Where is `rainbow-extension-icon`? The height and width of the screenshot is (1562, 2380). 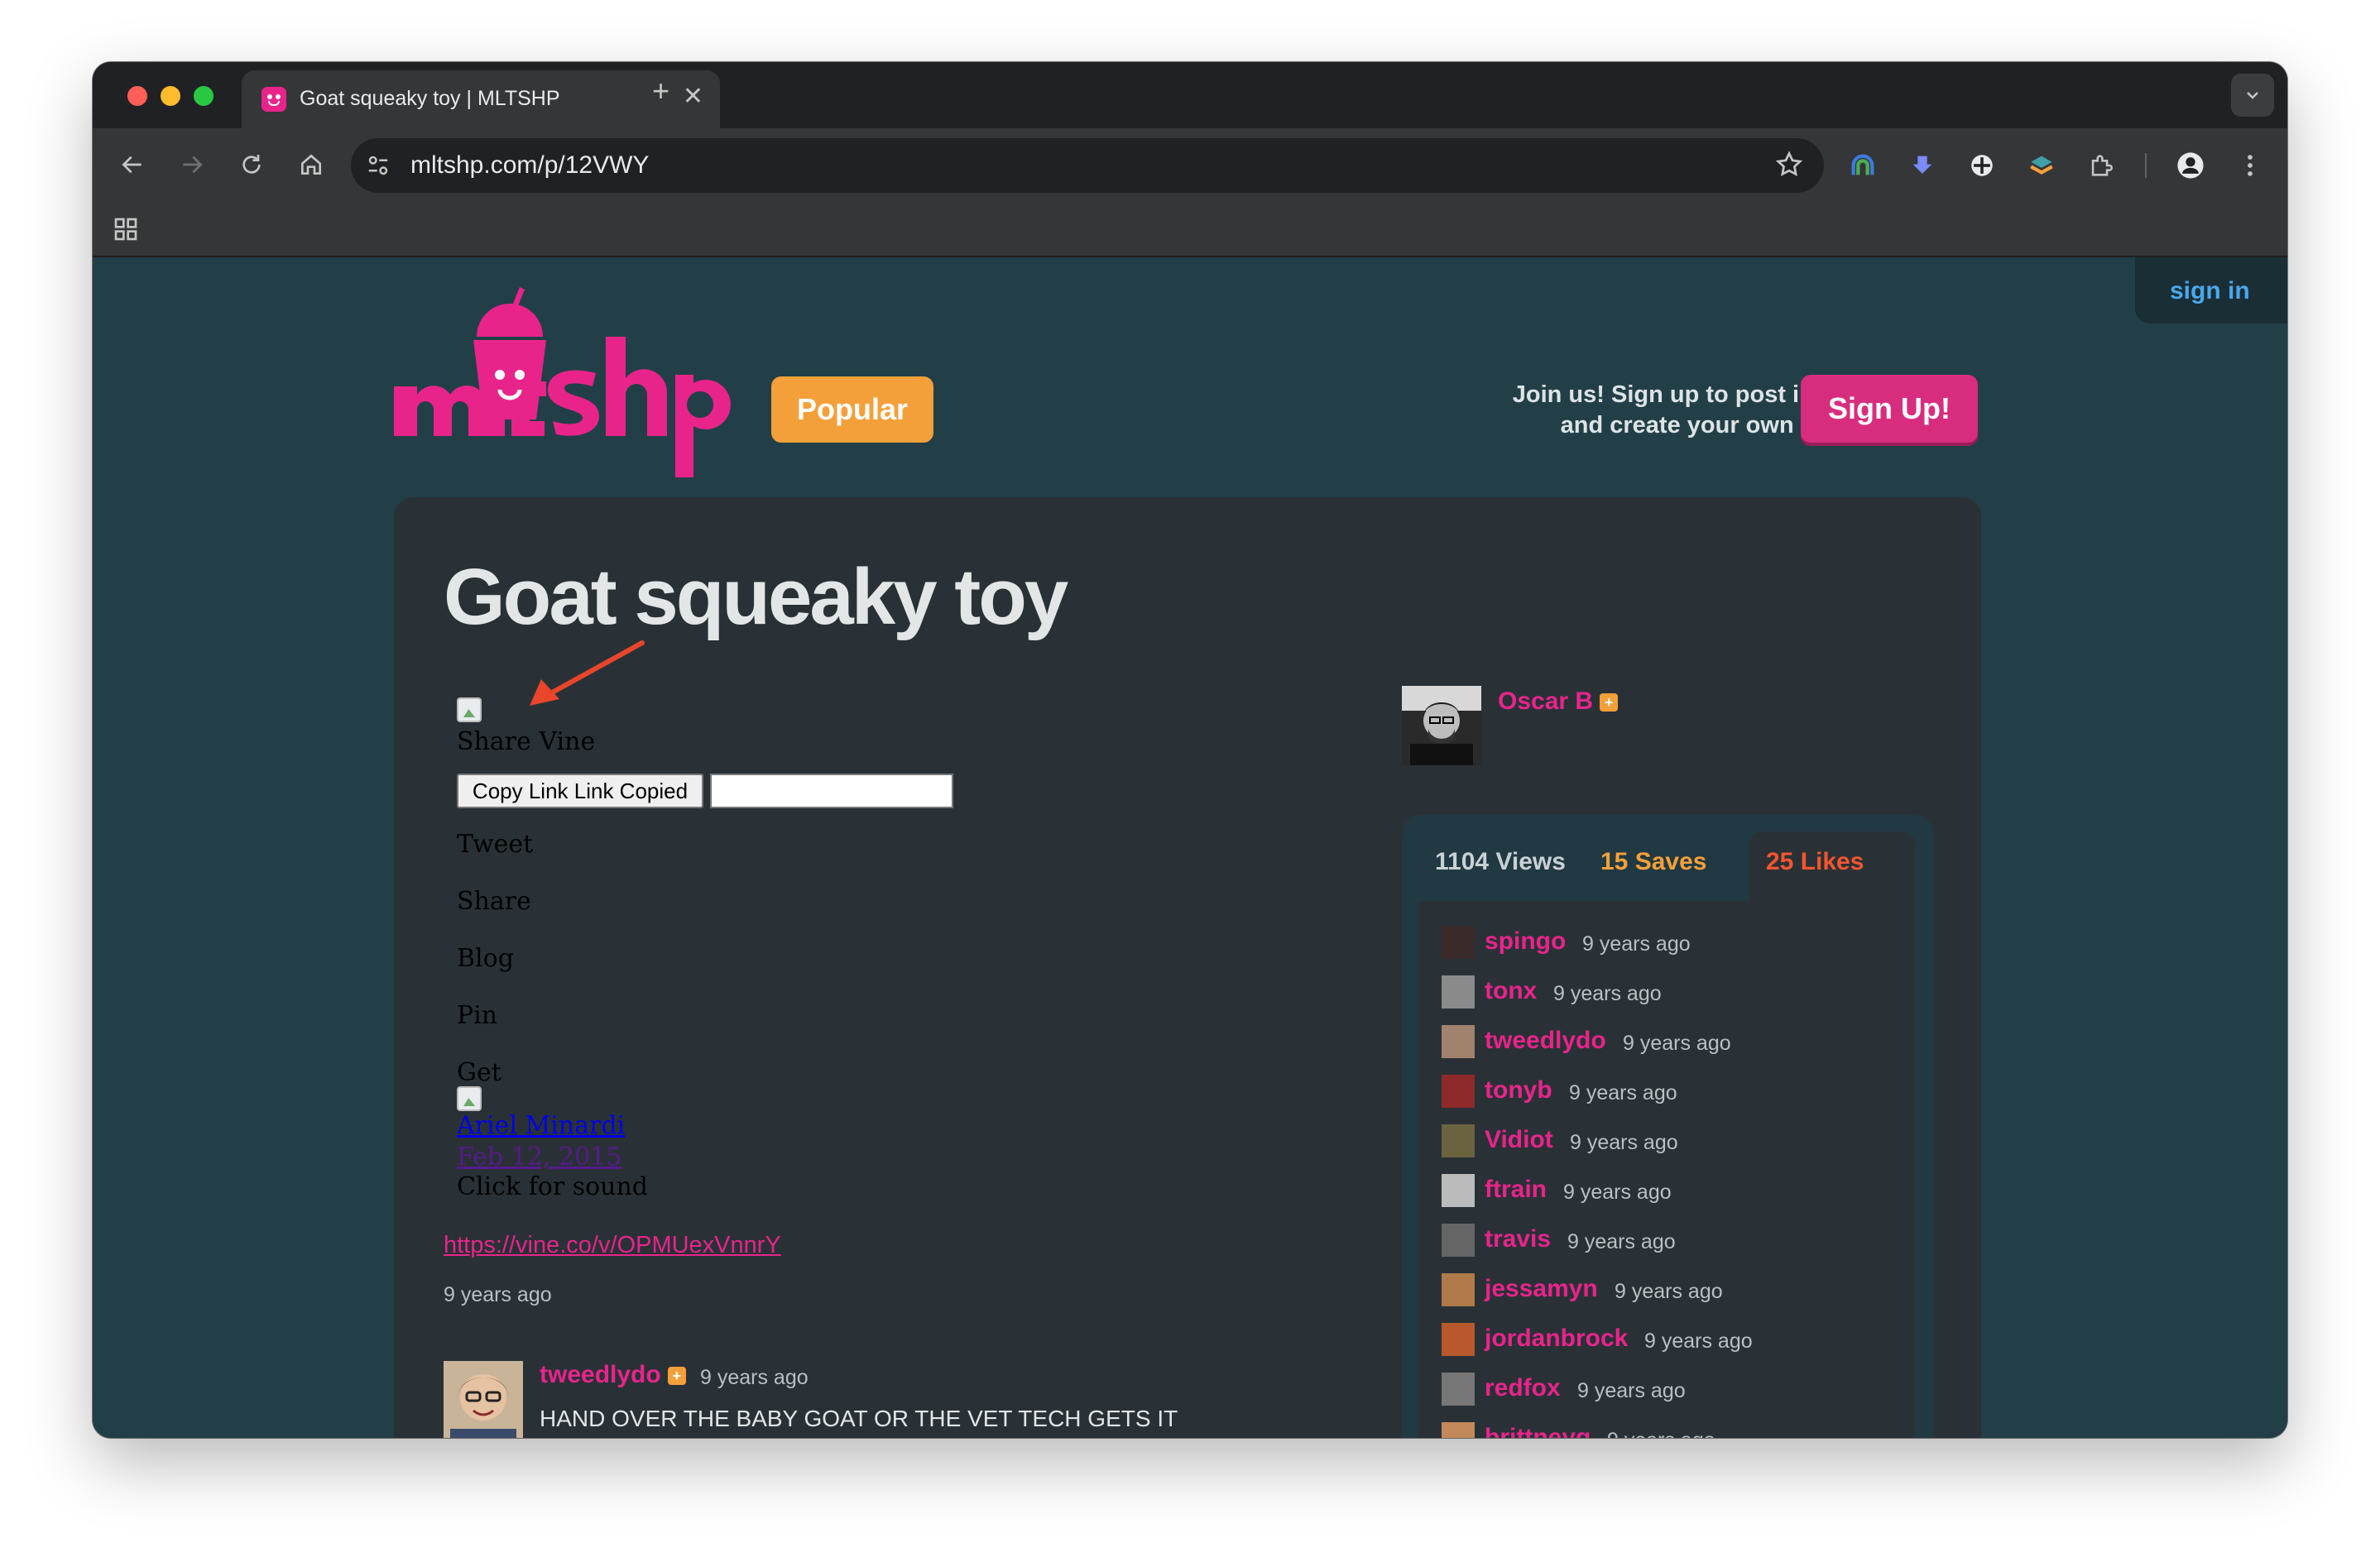
rainbow-extension-icon is located at coordinates (1862, 164).